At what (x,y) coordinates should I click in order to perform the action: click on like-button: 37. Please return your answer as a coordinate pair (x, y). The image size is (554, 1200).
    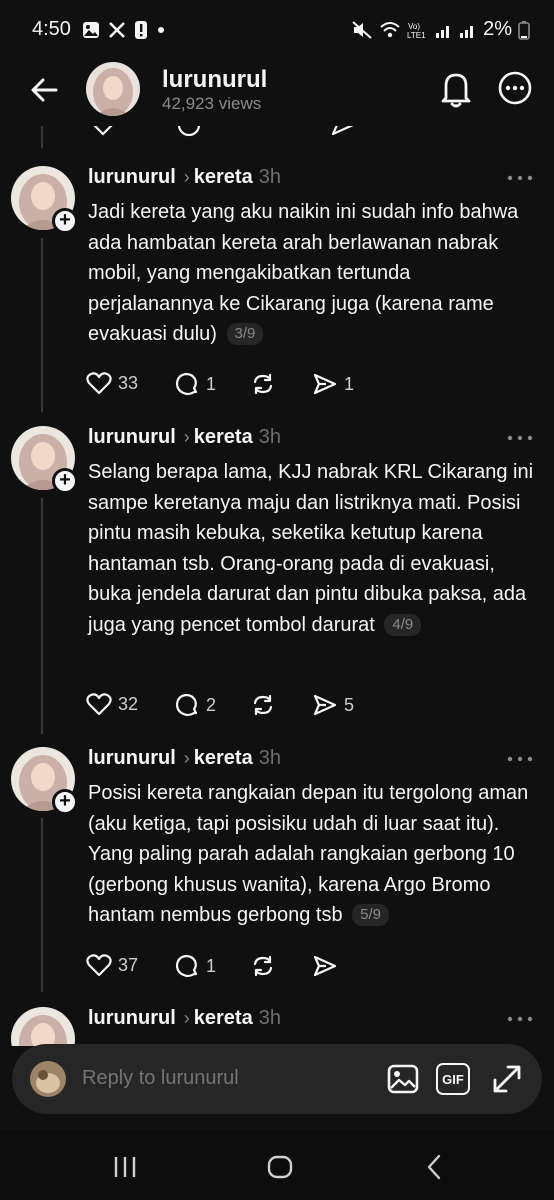
    Looking at the image, I should click on (112, 965).